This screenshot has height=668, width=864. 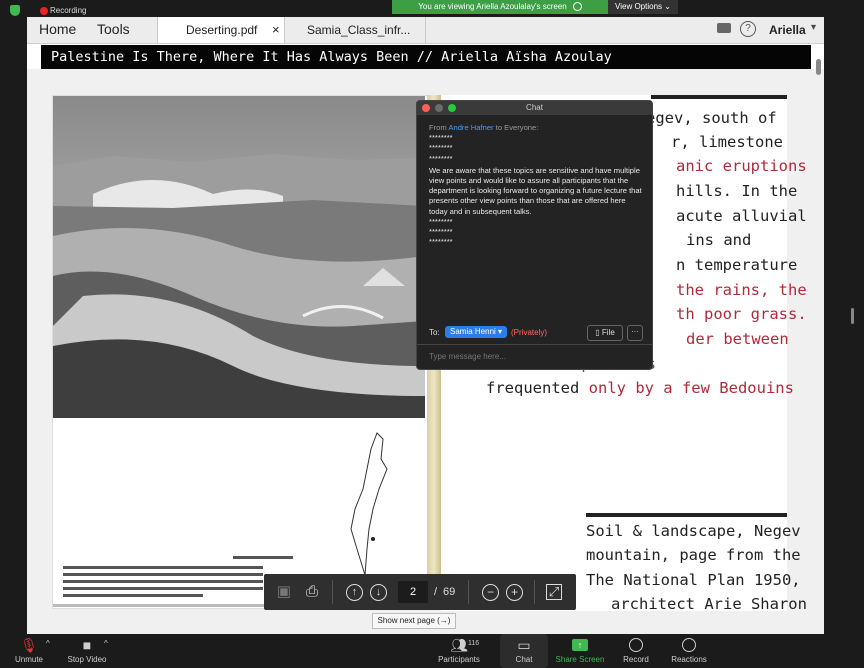 I want to click on chat-button: ▭ Chat, so click(x=524, y=651).